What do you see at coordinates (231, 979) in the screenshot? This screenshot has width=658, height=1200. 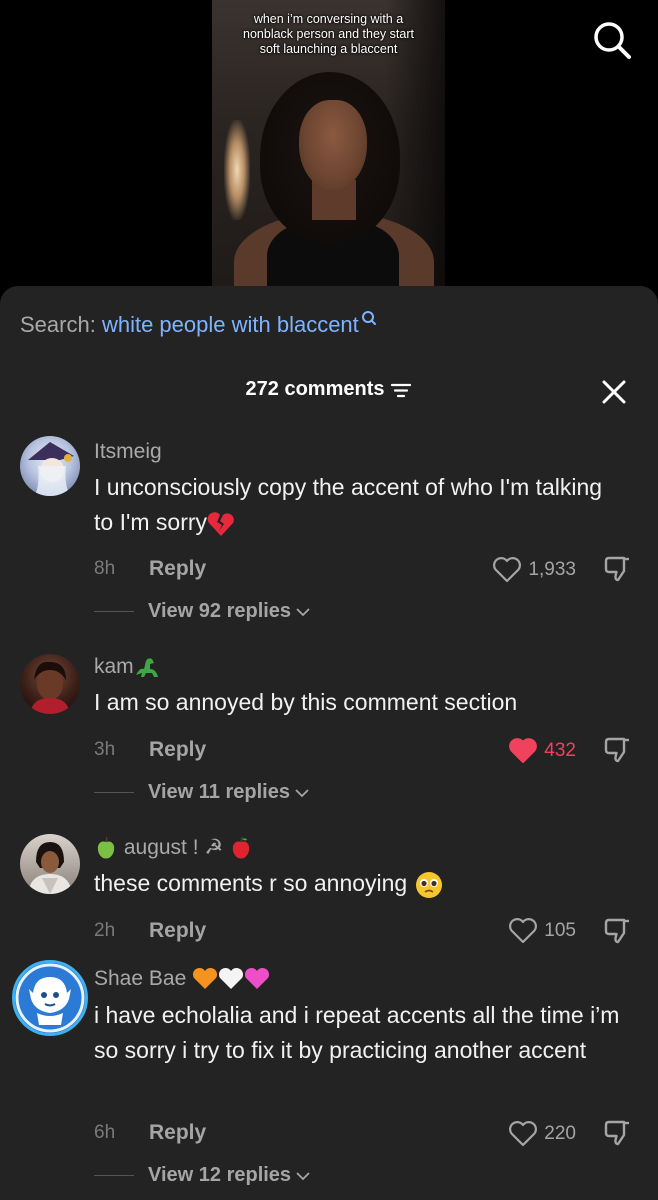 I see `white-heart-icon` at bounding box center [231, 979].